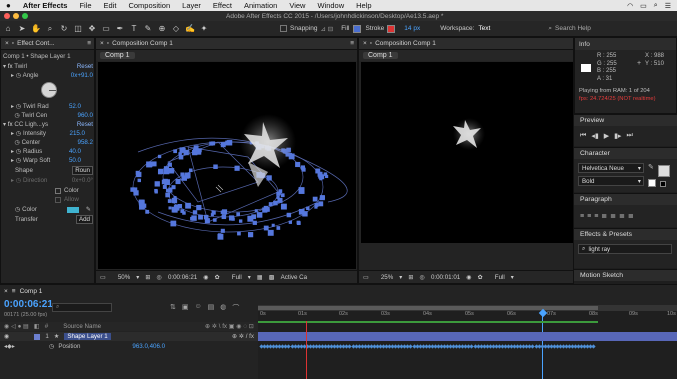  I want to click on effect-controls-tab: × ▫ Effect Cont... ≡, so click(47, 44).